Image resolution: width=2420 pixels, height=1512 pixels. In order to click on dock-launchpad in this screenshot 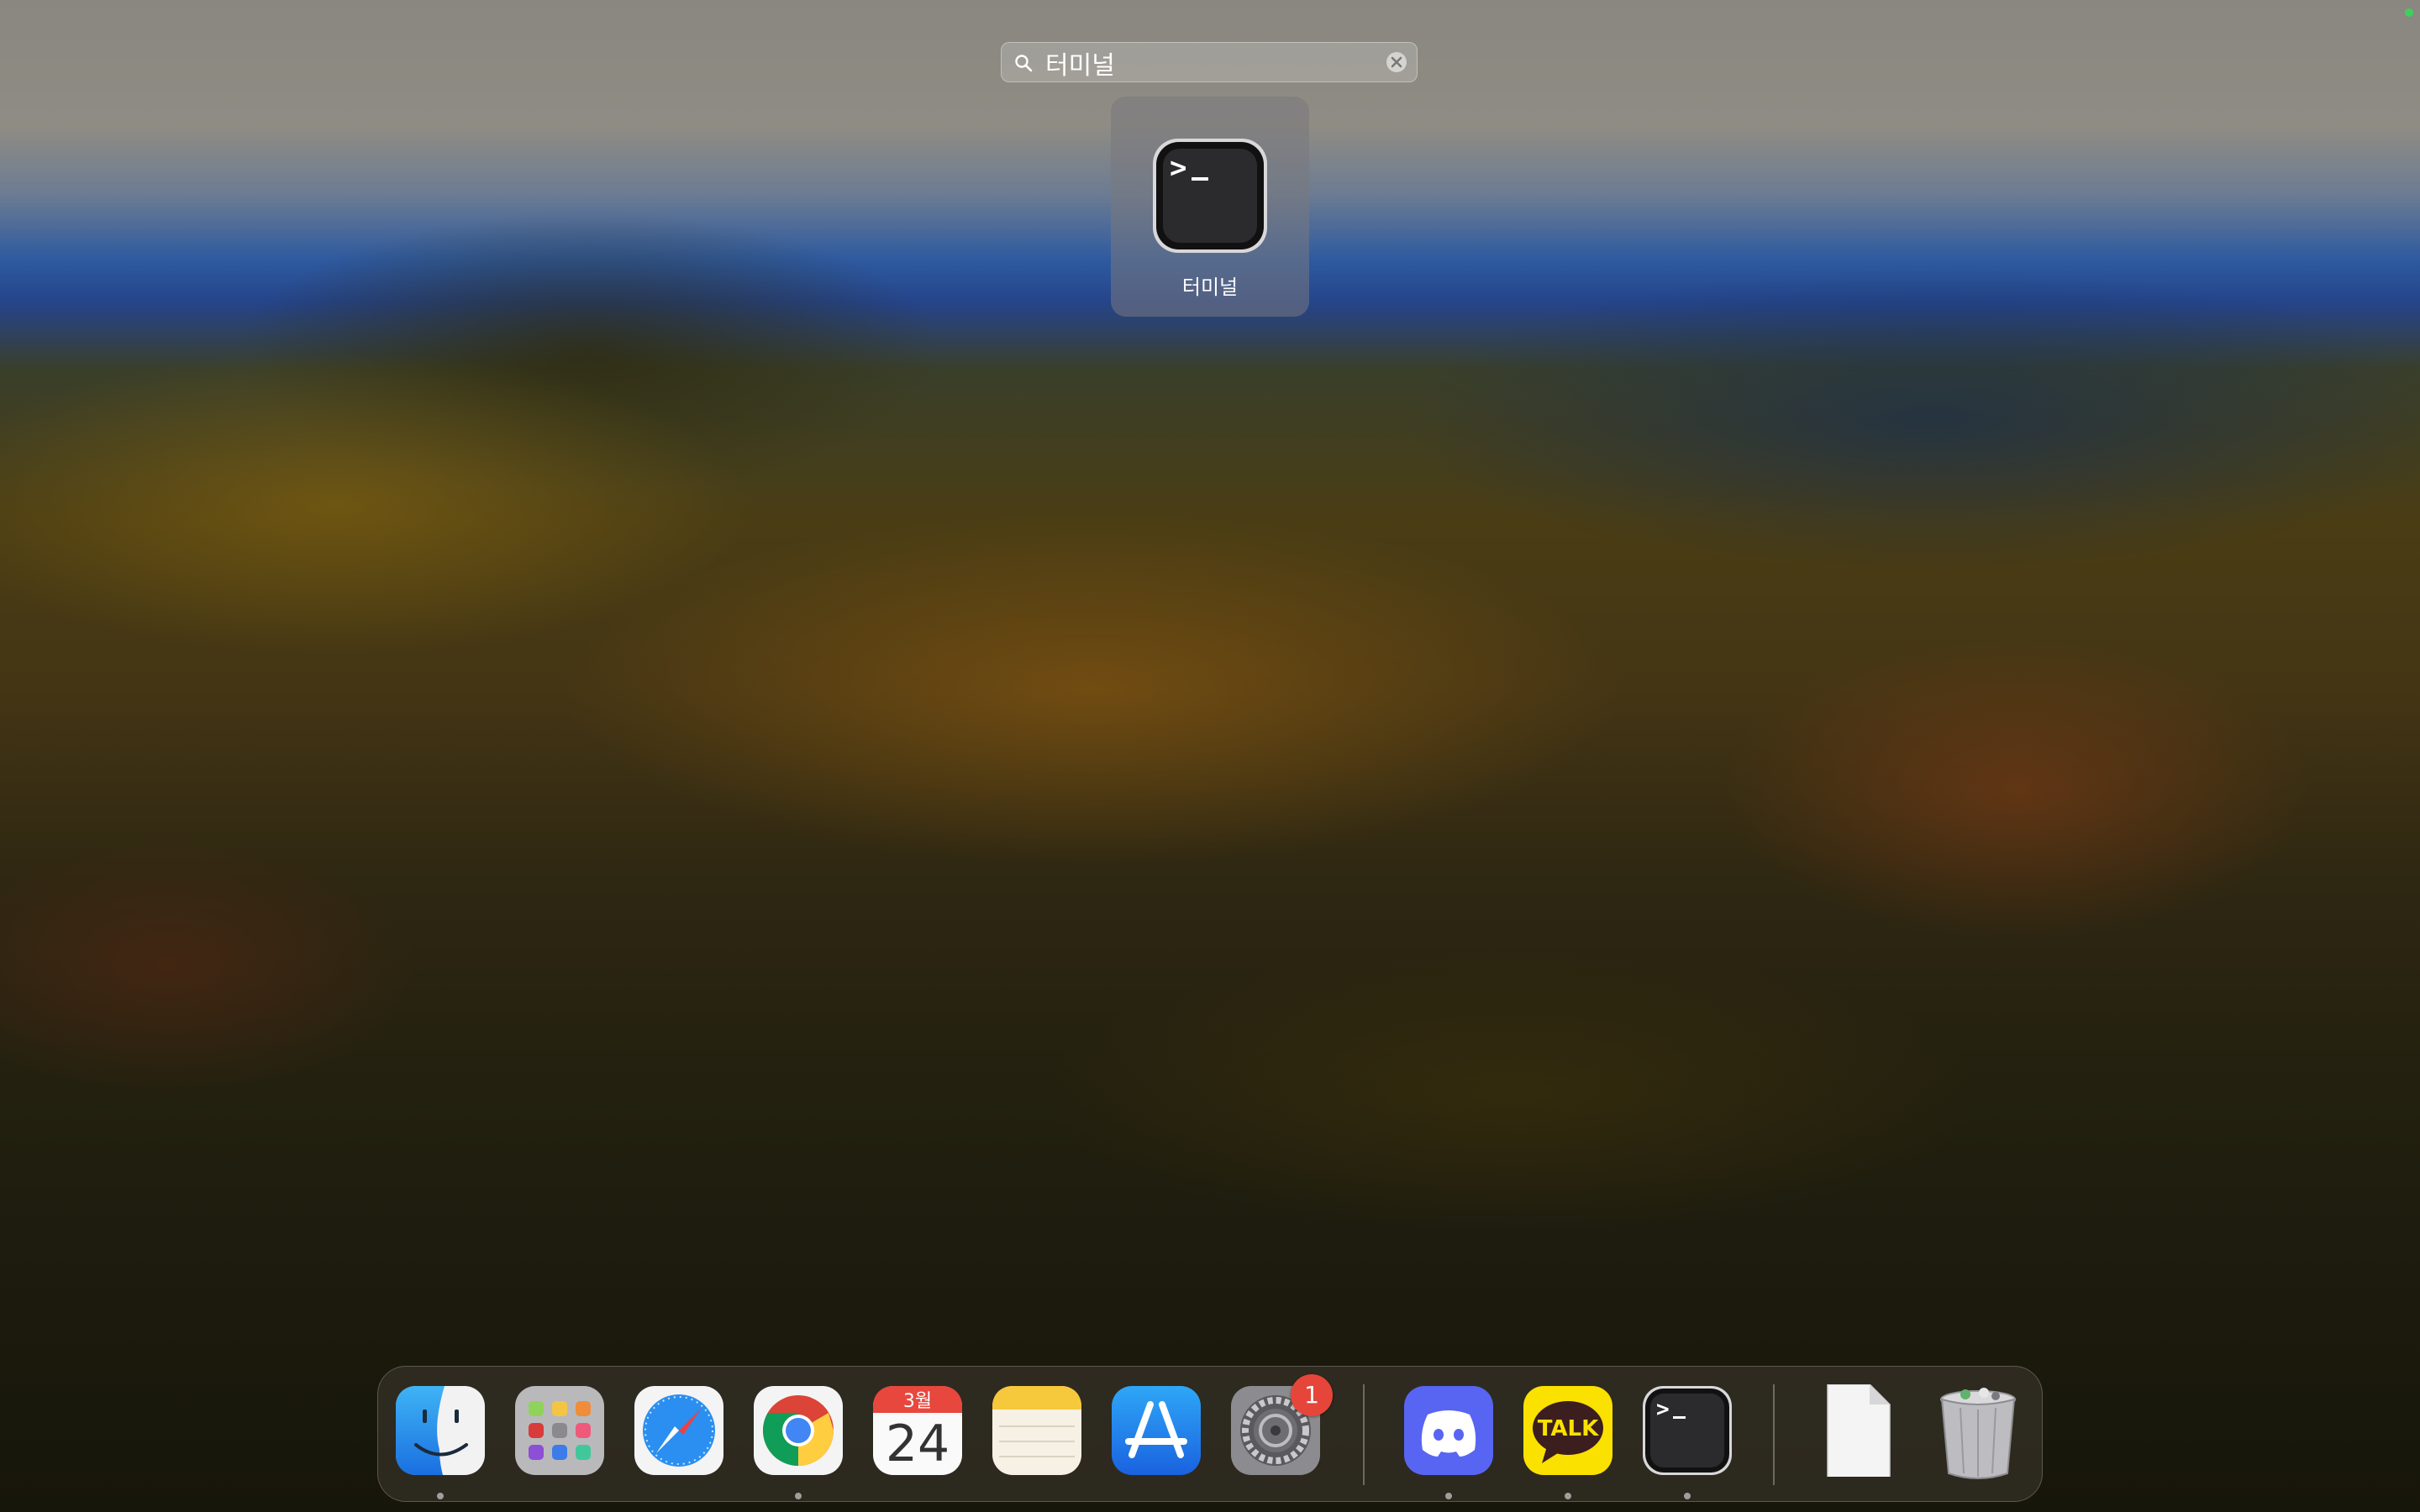, I will do `click(559, 1430)`.